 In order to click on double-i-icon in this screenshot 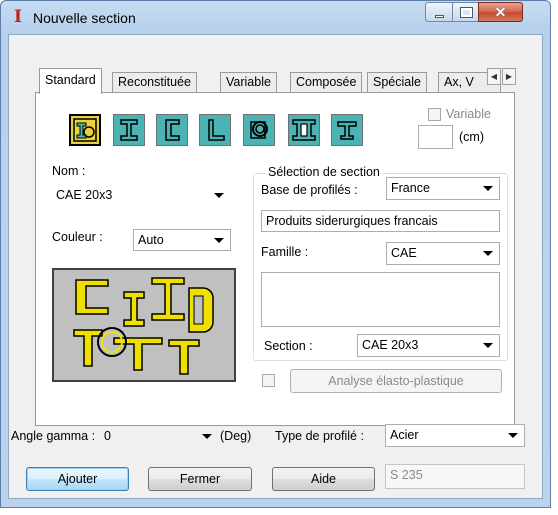, I will do `click(304, 130)`.